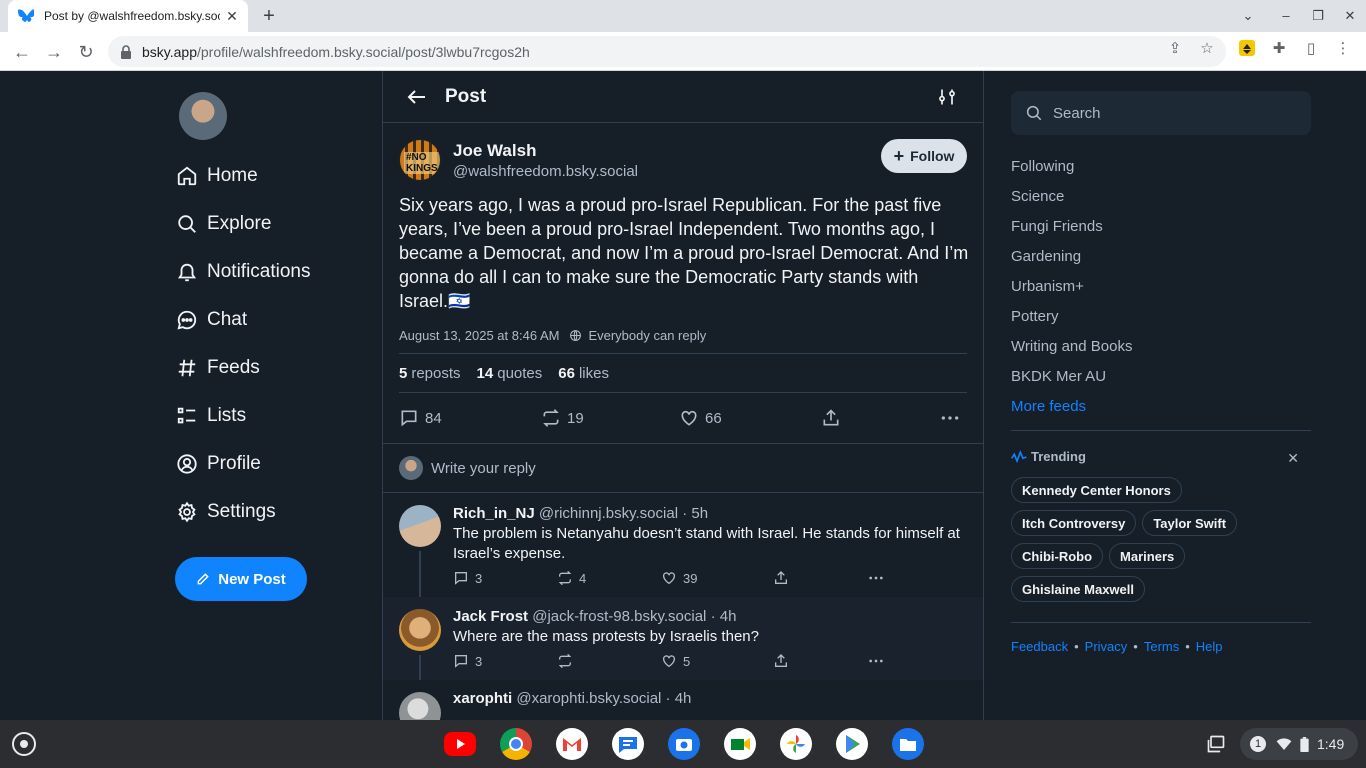  I want to click on files-icon, so click(908, 744).